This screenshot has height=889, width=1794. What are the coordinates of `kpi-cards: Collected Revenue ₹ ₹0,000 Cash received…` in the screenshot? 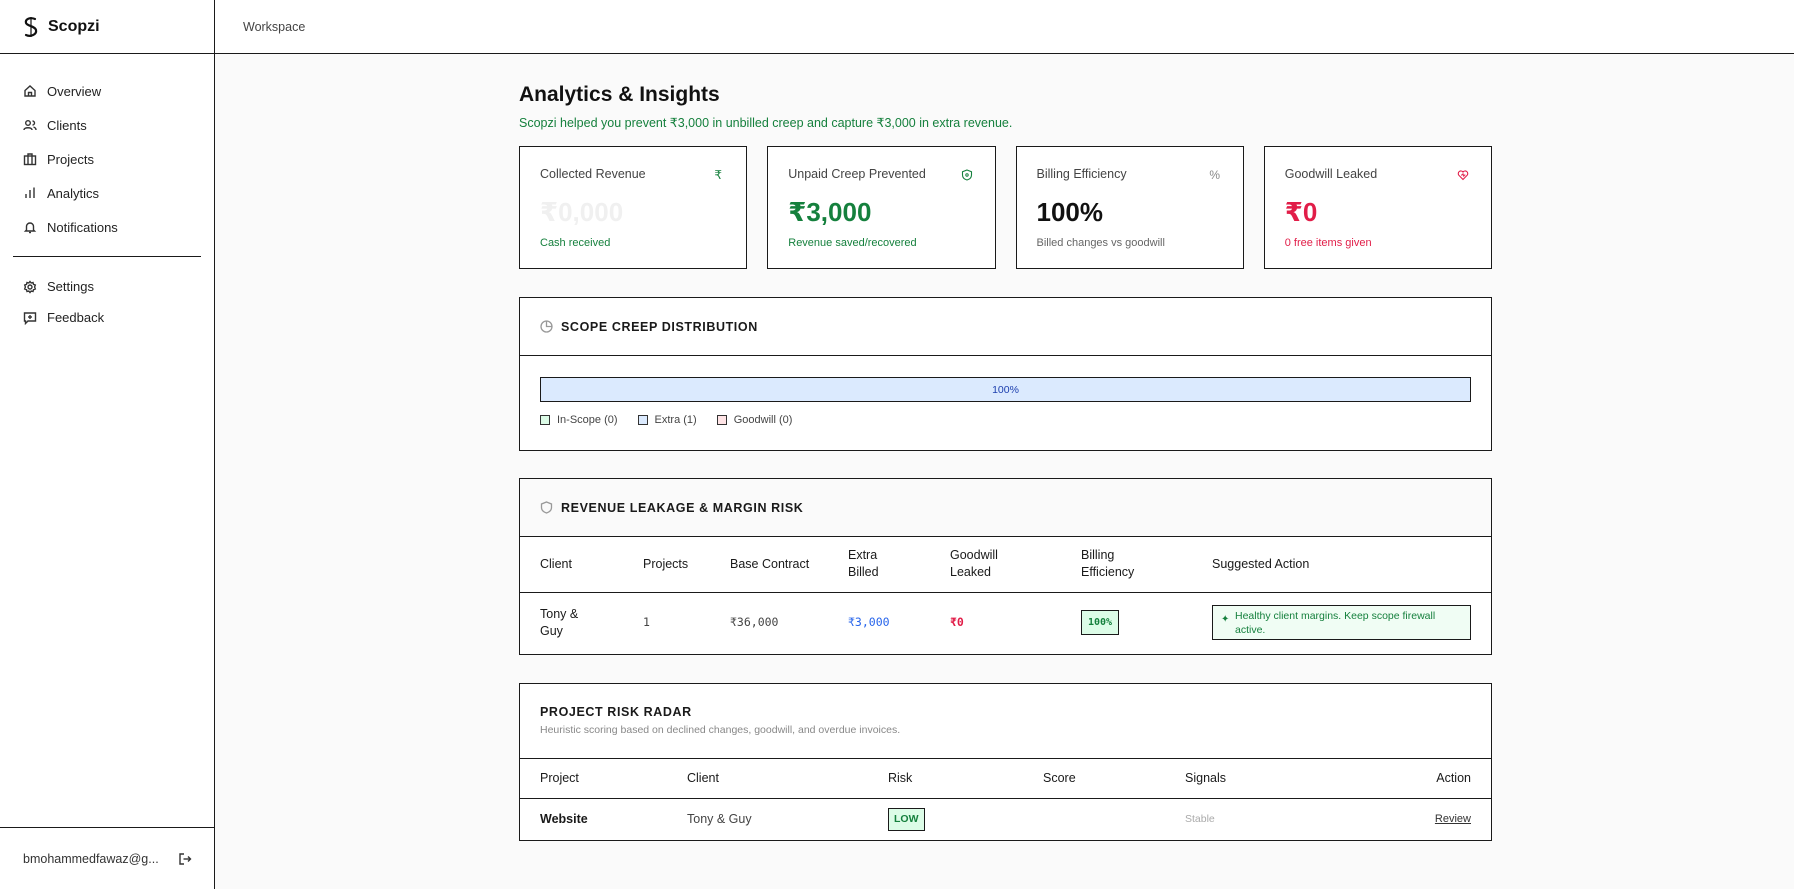 It's located at (1005, 207).